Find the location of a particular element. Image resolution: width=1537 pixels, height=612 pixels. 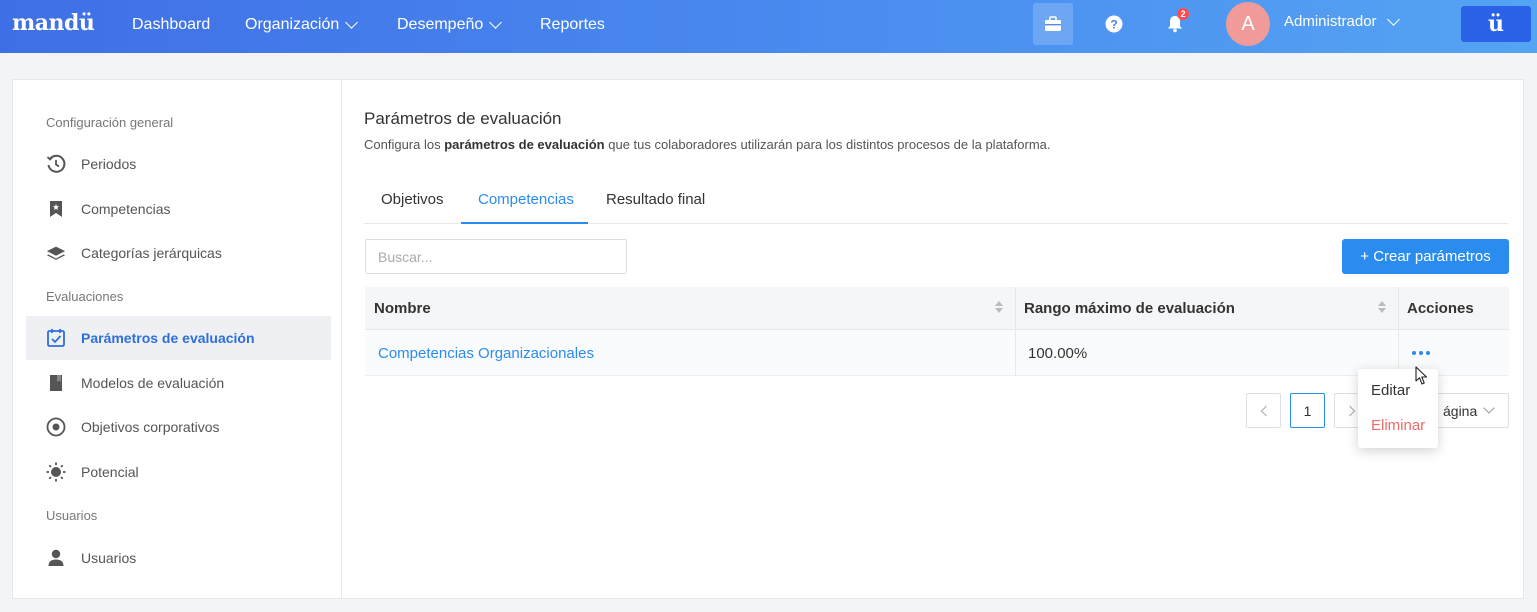

nav-desempeno: Desempeño is located at coordinates (450, 25).